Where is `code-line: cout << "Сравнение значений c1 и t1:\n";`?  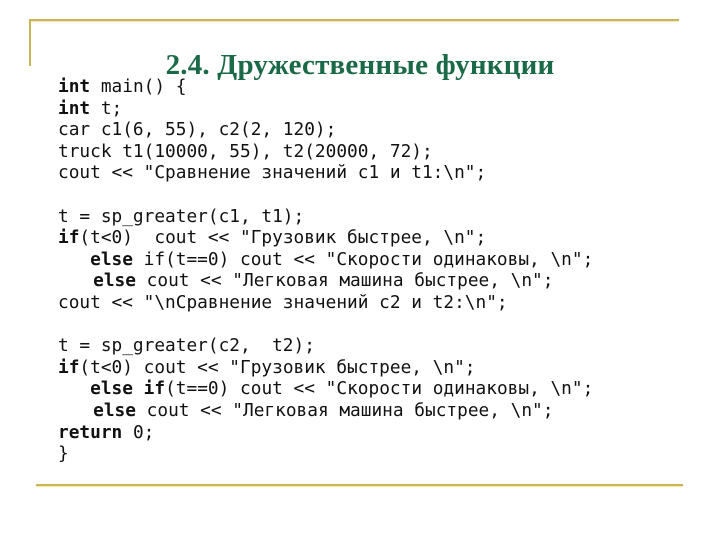 code-line: cout << "Сравнение значений c1 и t1:\n"; is located at coordinates (325, 173).